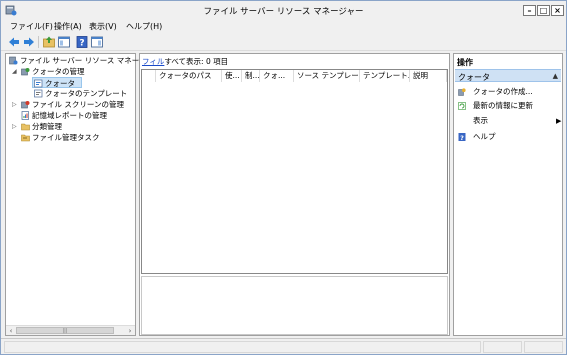  I want to click on title-bar: ファイル サーバー リソース マネージャー – □ ×, so click(283, 10).